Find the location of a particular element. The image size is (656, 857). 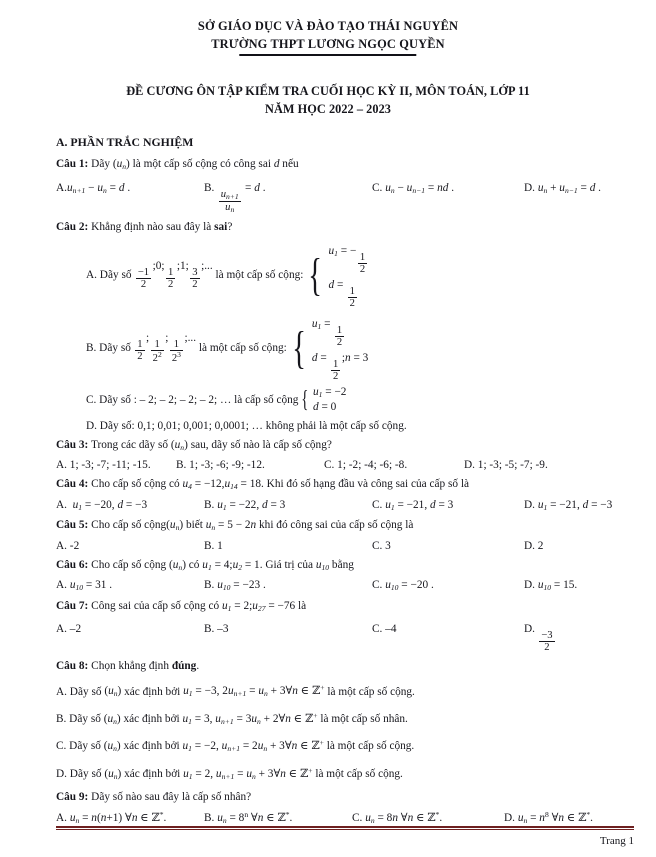

question-5-option-b: B. 1 is located at coordinates (288, 546).